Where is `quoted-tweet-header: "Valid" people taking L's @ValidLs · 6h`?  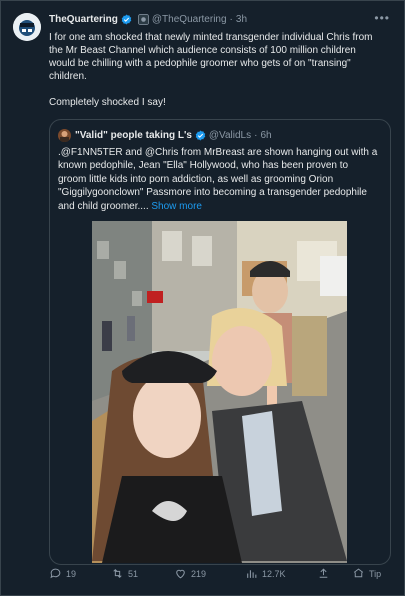 quoted-tweet-header: "Valid" people taking L's @ValidLs · 6h is located at coordinates (165, 135).